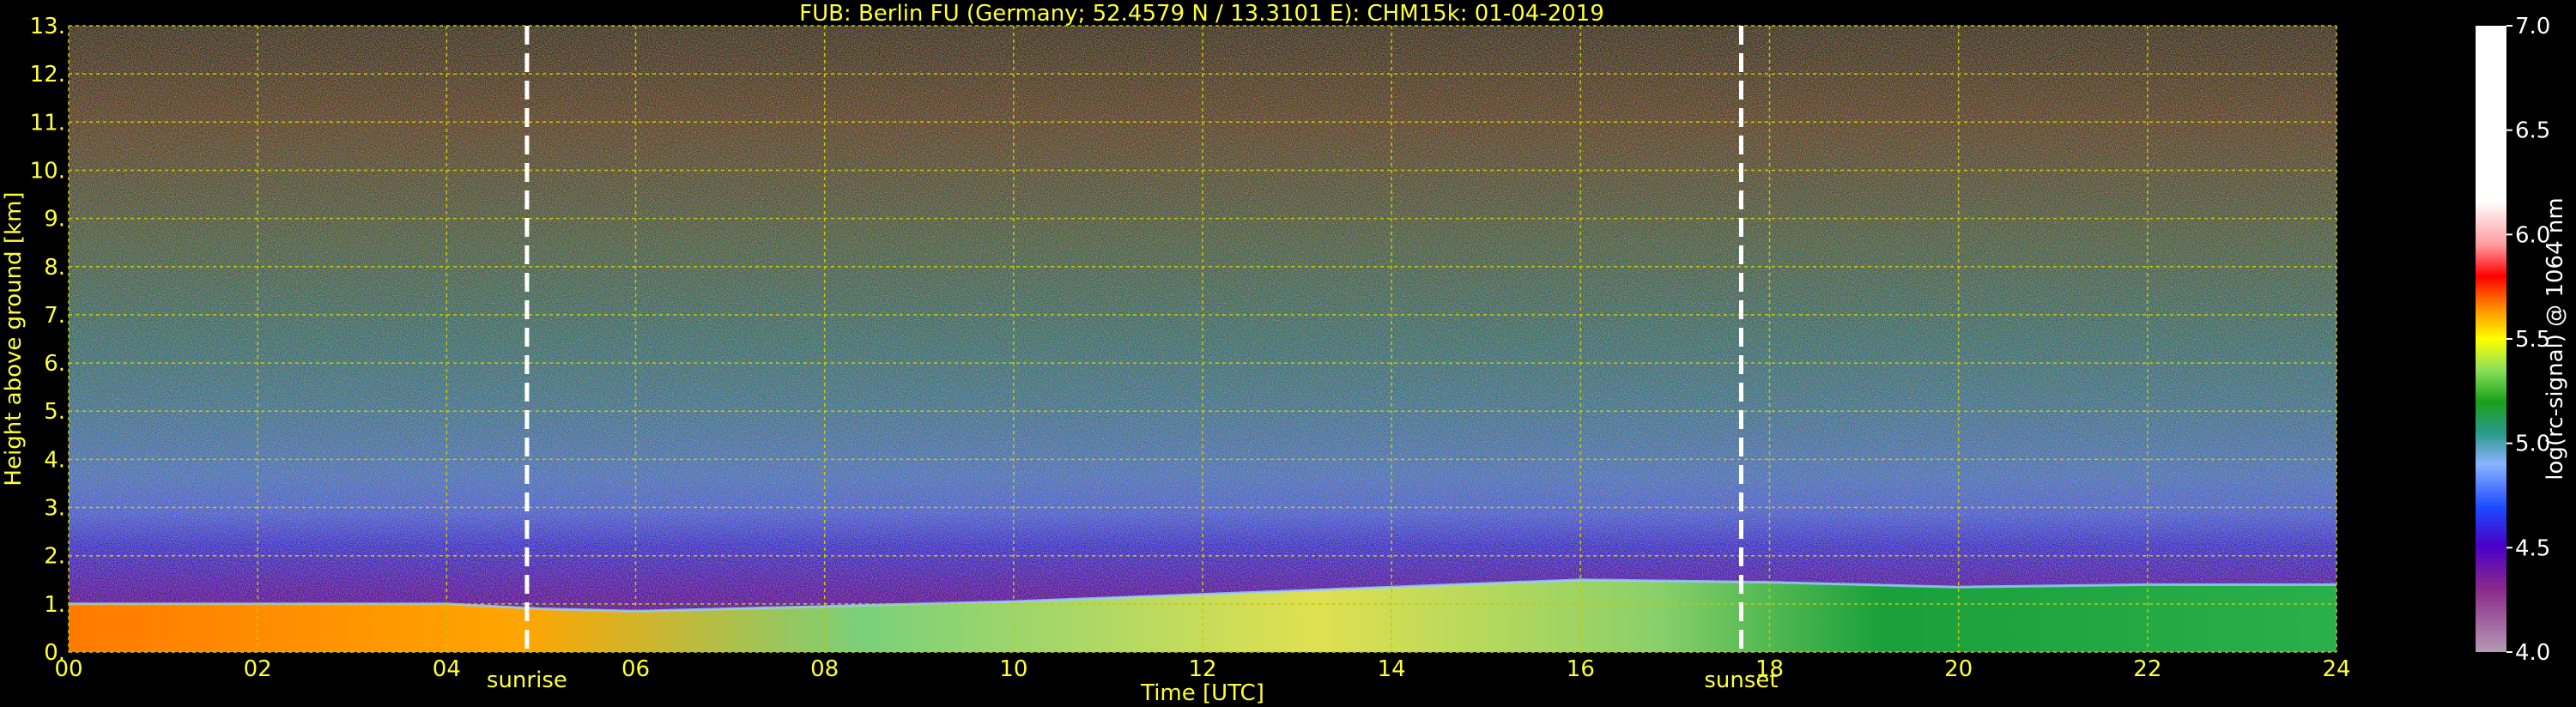 This screenshot has height=707, width=2576. What do you see at coordinates (1202, 693) in the screenshot?
I see `x-axis-label: Time [UTC]` at bounding box center [1202, 693].